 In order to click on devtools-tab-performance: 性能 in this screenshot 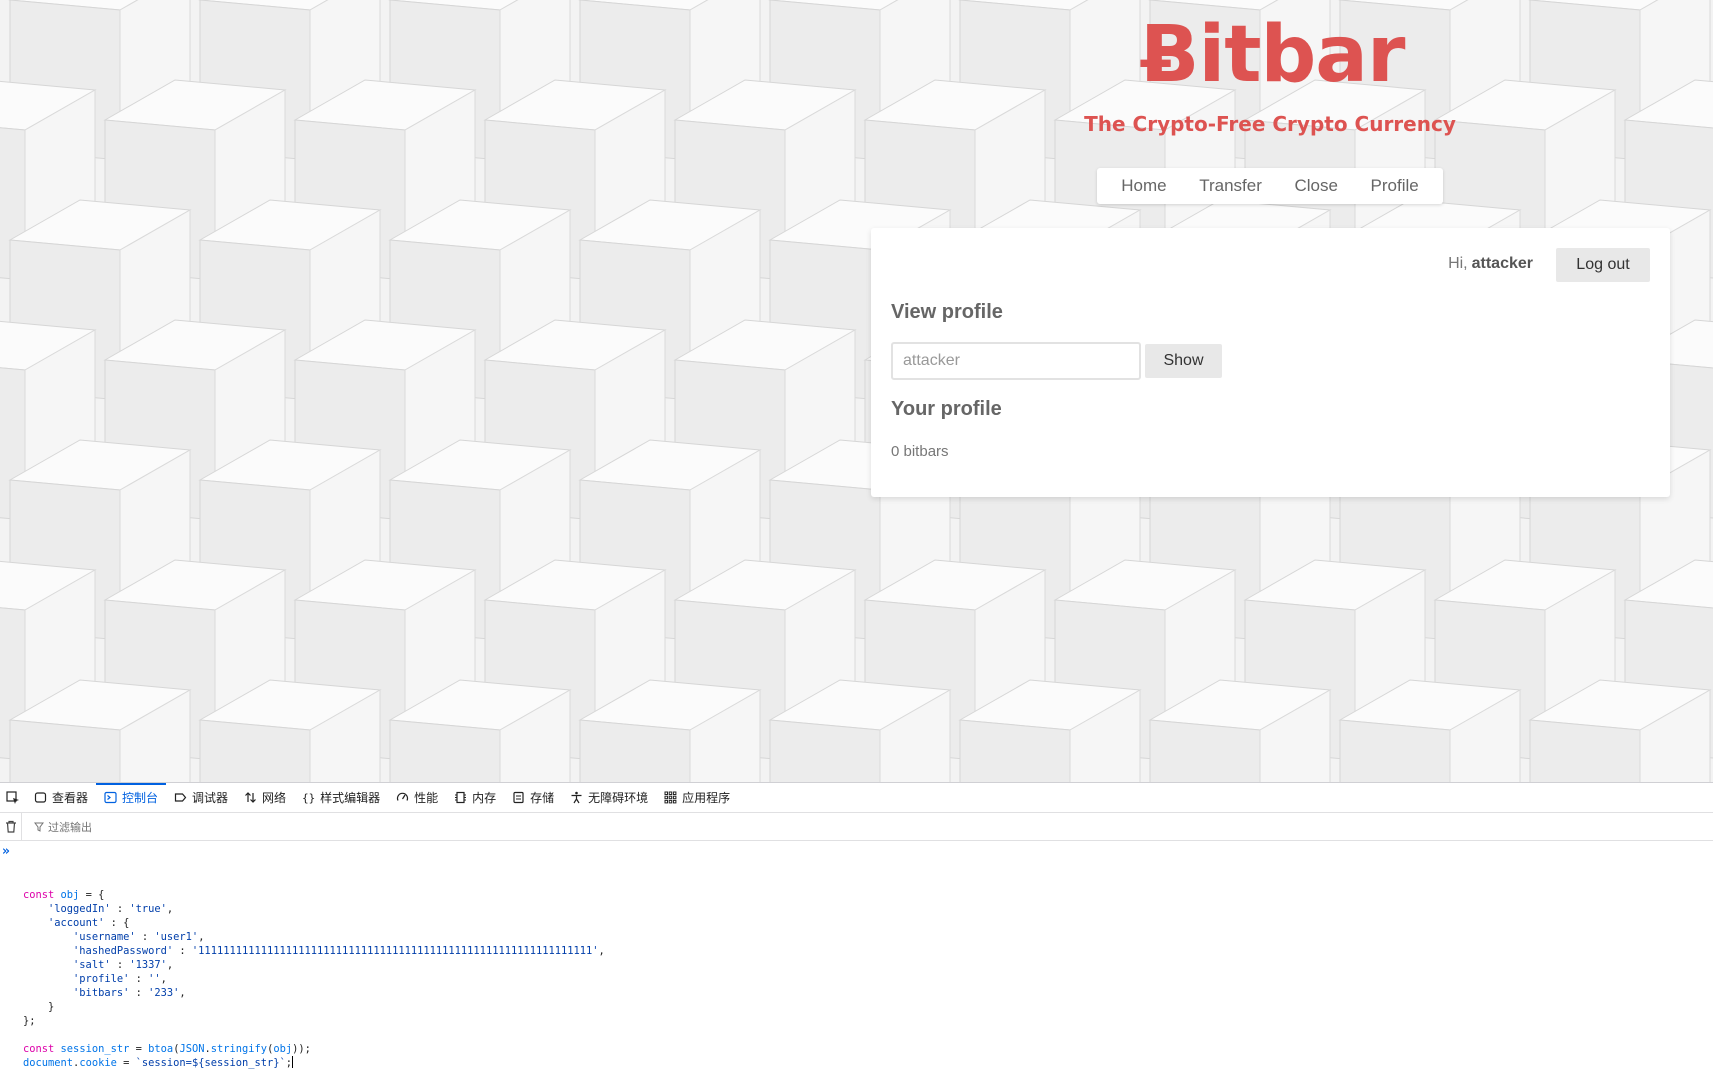, I will do `click(417, 798)`.